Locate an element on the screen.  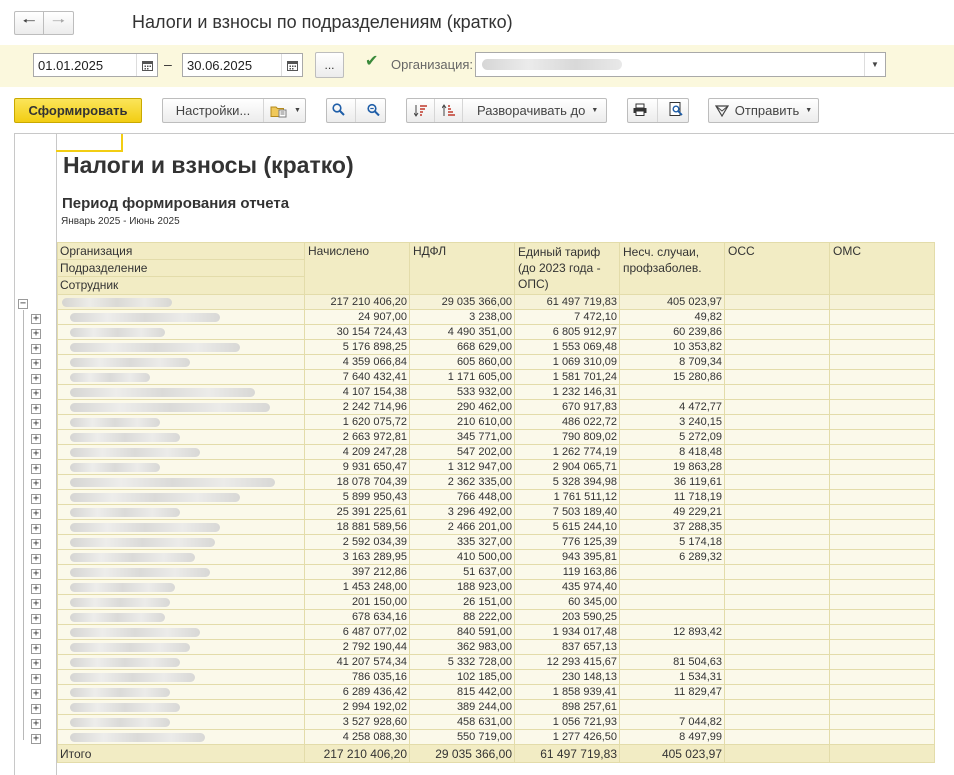
search-button is located at coordinates (338, 110).